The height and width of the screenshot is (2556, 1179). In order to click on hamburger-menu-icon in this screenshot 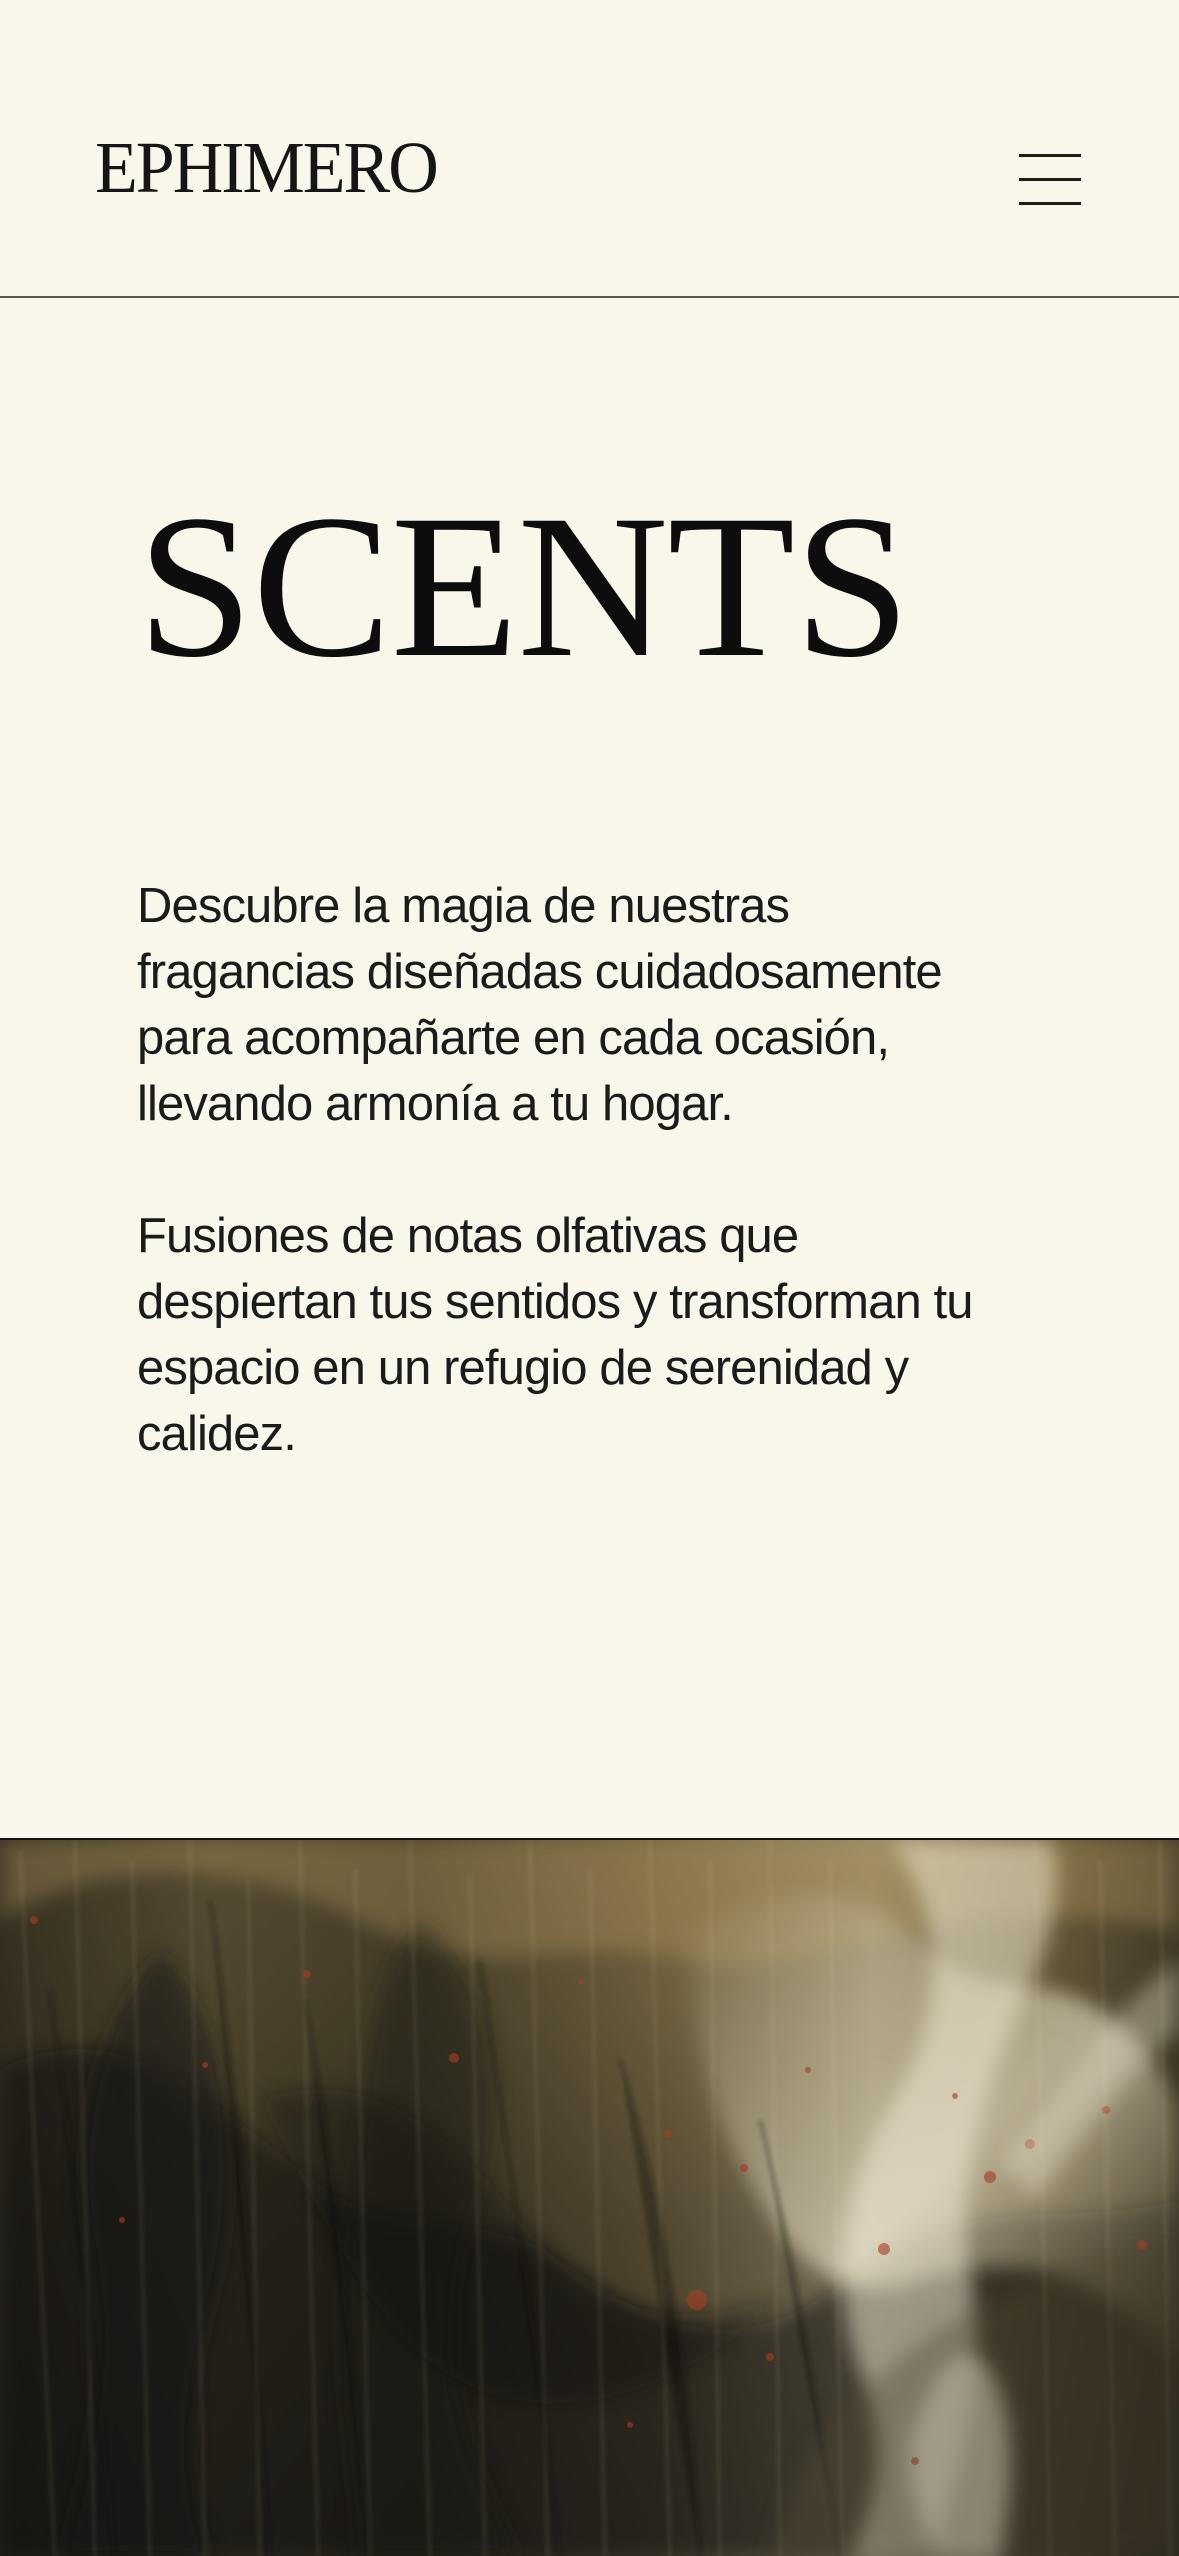, I will do `click(1050, 180)`.